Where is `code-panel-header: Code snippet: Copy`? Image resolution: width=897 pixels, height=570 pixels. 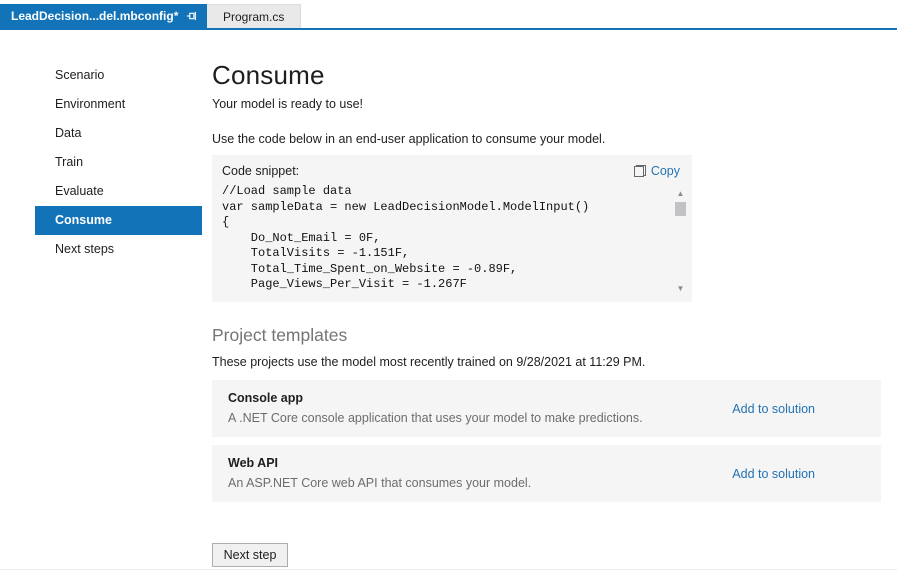
code-panel-header: Code snippet: Copy is located at coordinates (452, 166).